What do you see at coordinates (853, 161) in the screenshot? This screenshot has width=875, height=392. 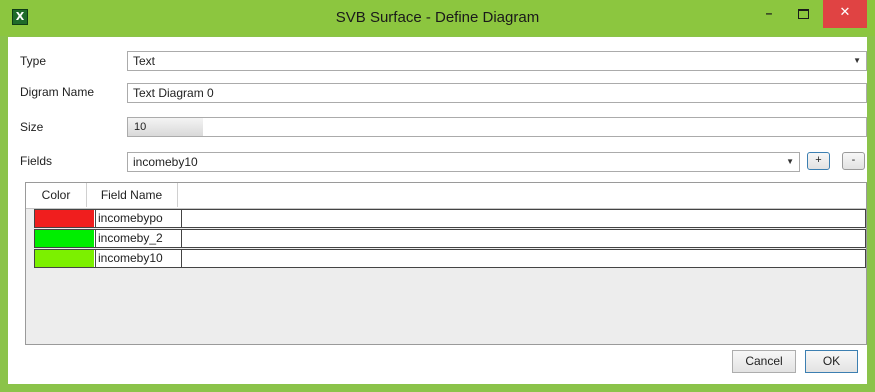 I see `remove-field-button: -` at bounding box center [853, 161].